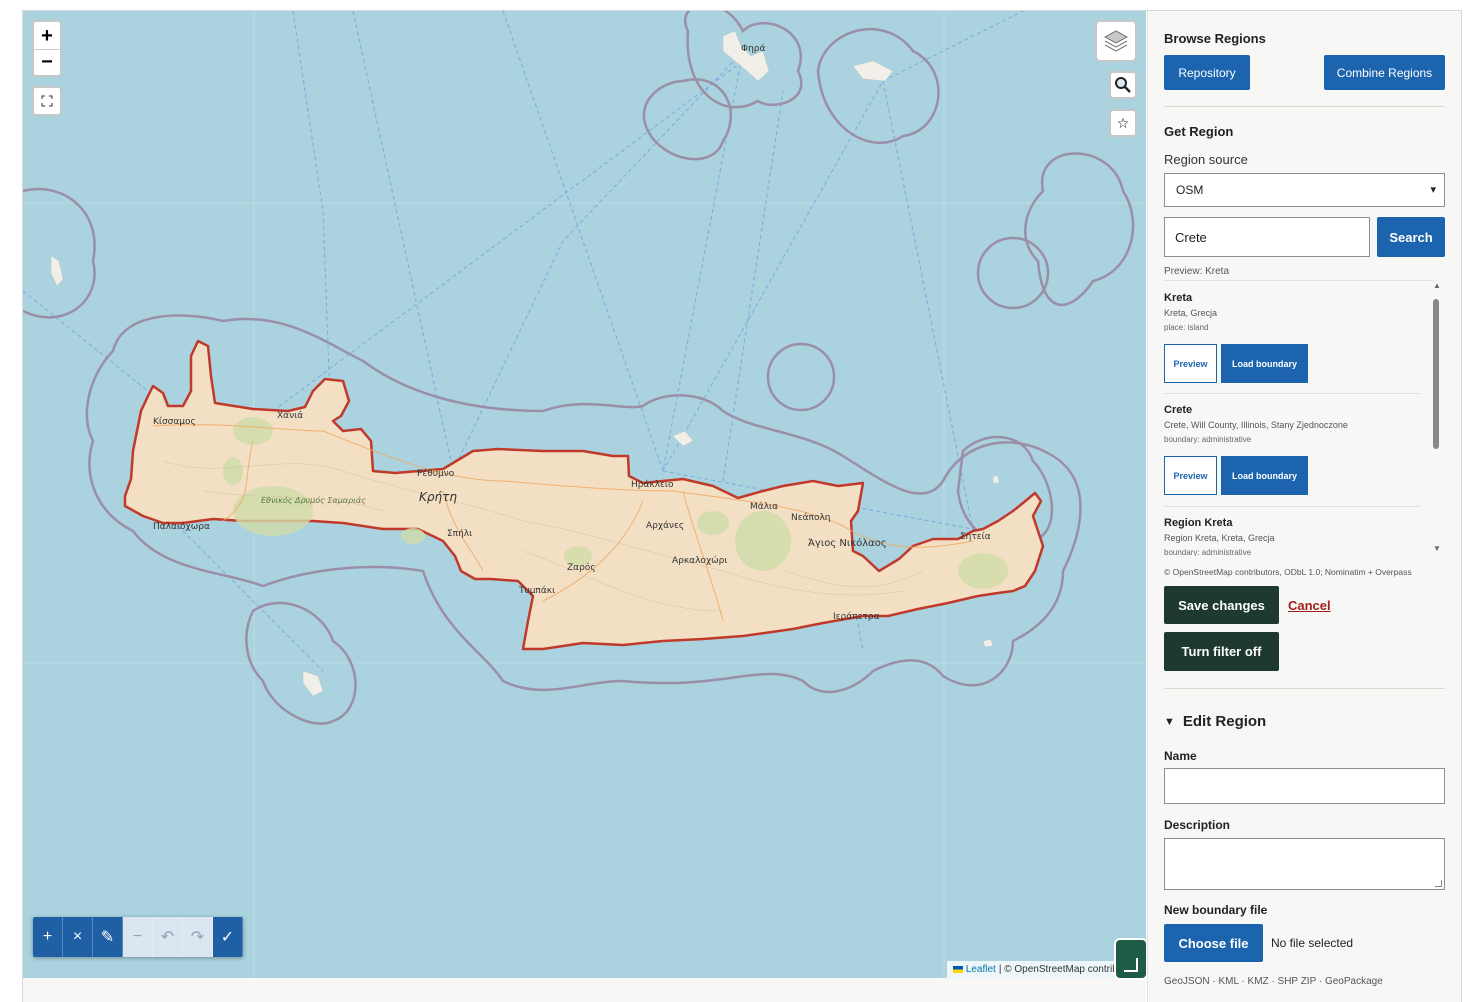  What do you see at coordinates (1213, 943) in the screenshot?
I see `choose-file-button: Choose file` at bounding box center [1213, 943].